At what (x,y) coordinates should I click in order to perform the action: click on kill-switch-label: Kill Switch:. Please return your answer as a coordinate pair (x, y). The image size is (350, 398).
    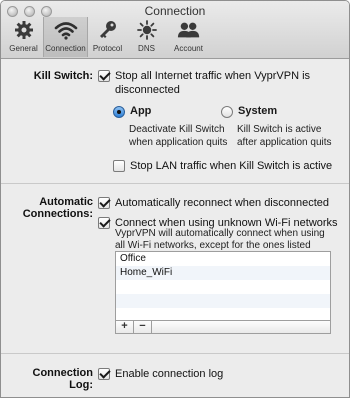
    Looking at the image, I should click on (63, 76).